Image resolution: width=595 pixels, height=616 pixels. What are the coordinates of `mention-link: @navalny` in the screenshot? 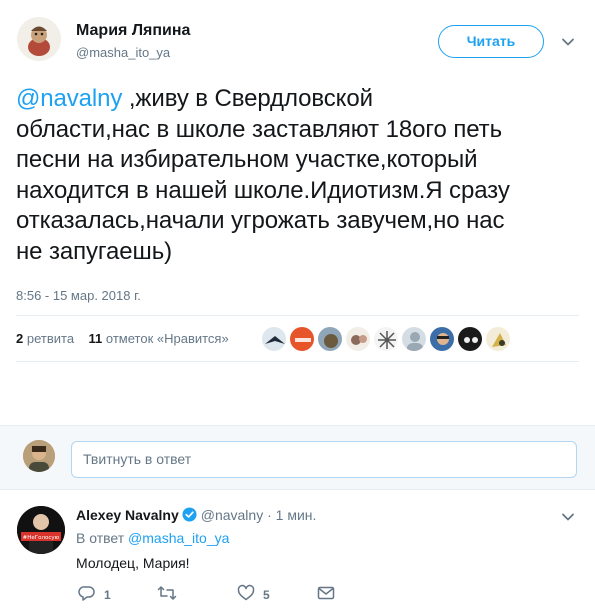 It's located at (69, 98).